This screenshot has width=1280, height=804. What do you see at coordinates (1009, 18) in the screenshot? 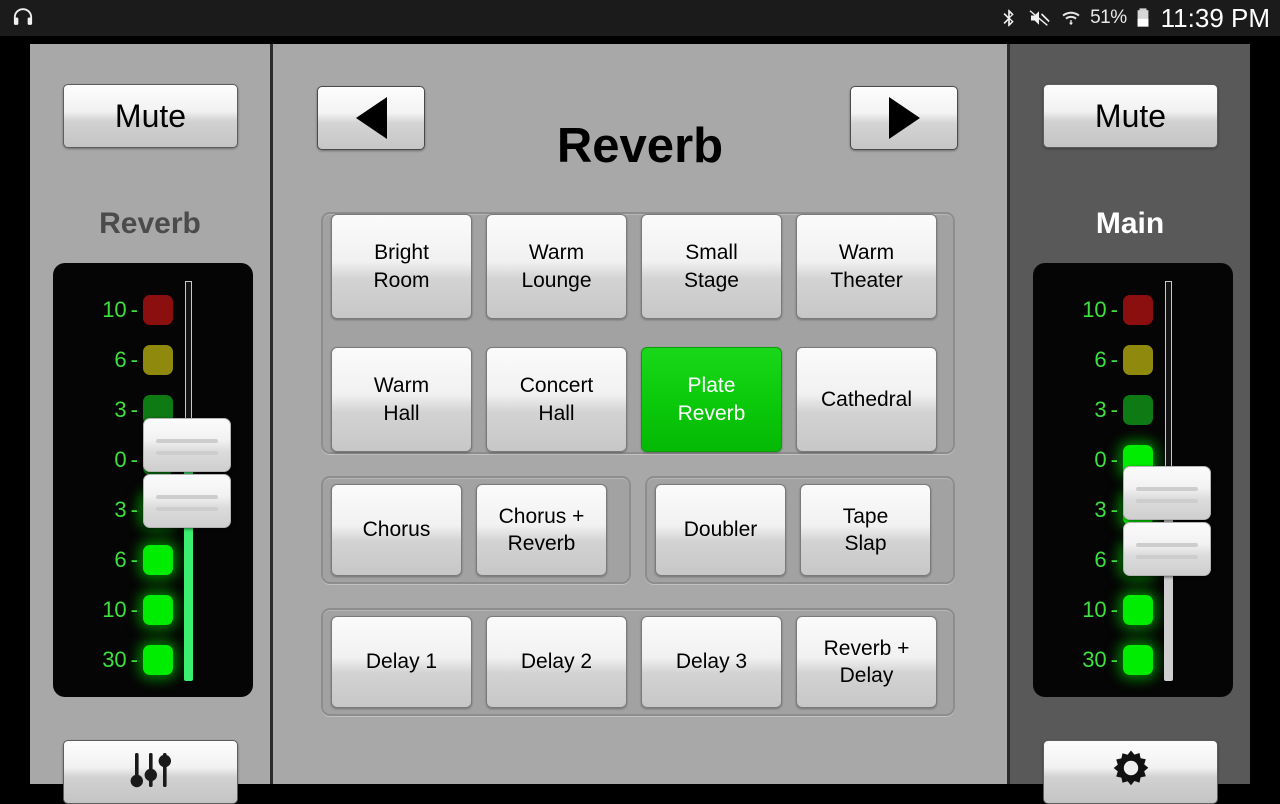
I see `bluetooth-icon` at bounding box center [1009, 18].